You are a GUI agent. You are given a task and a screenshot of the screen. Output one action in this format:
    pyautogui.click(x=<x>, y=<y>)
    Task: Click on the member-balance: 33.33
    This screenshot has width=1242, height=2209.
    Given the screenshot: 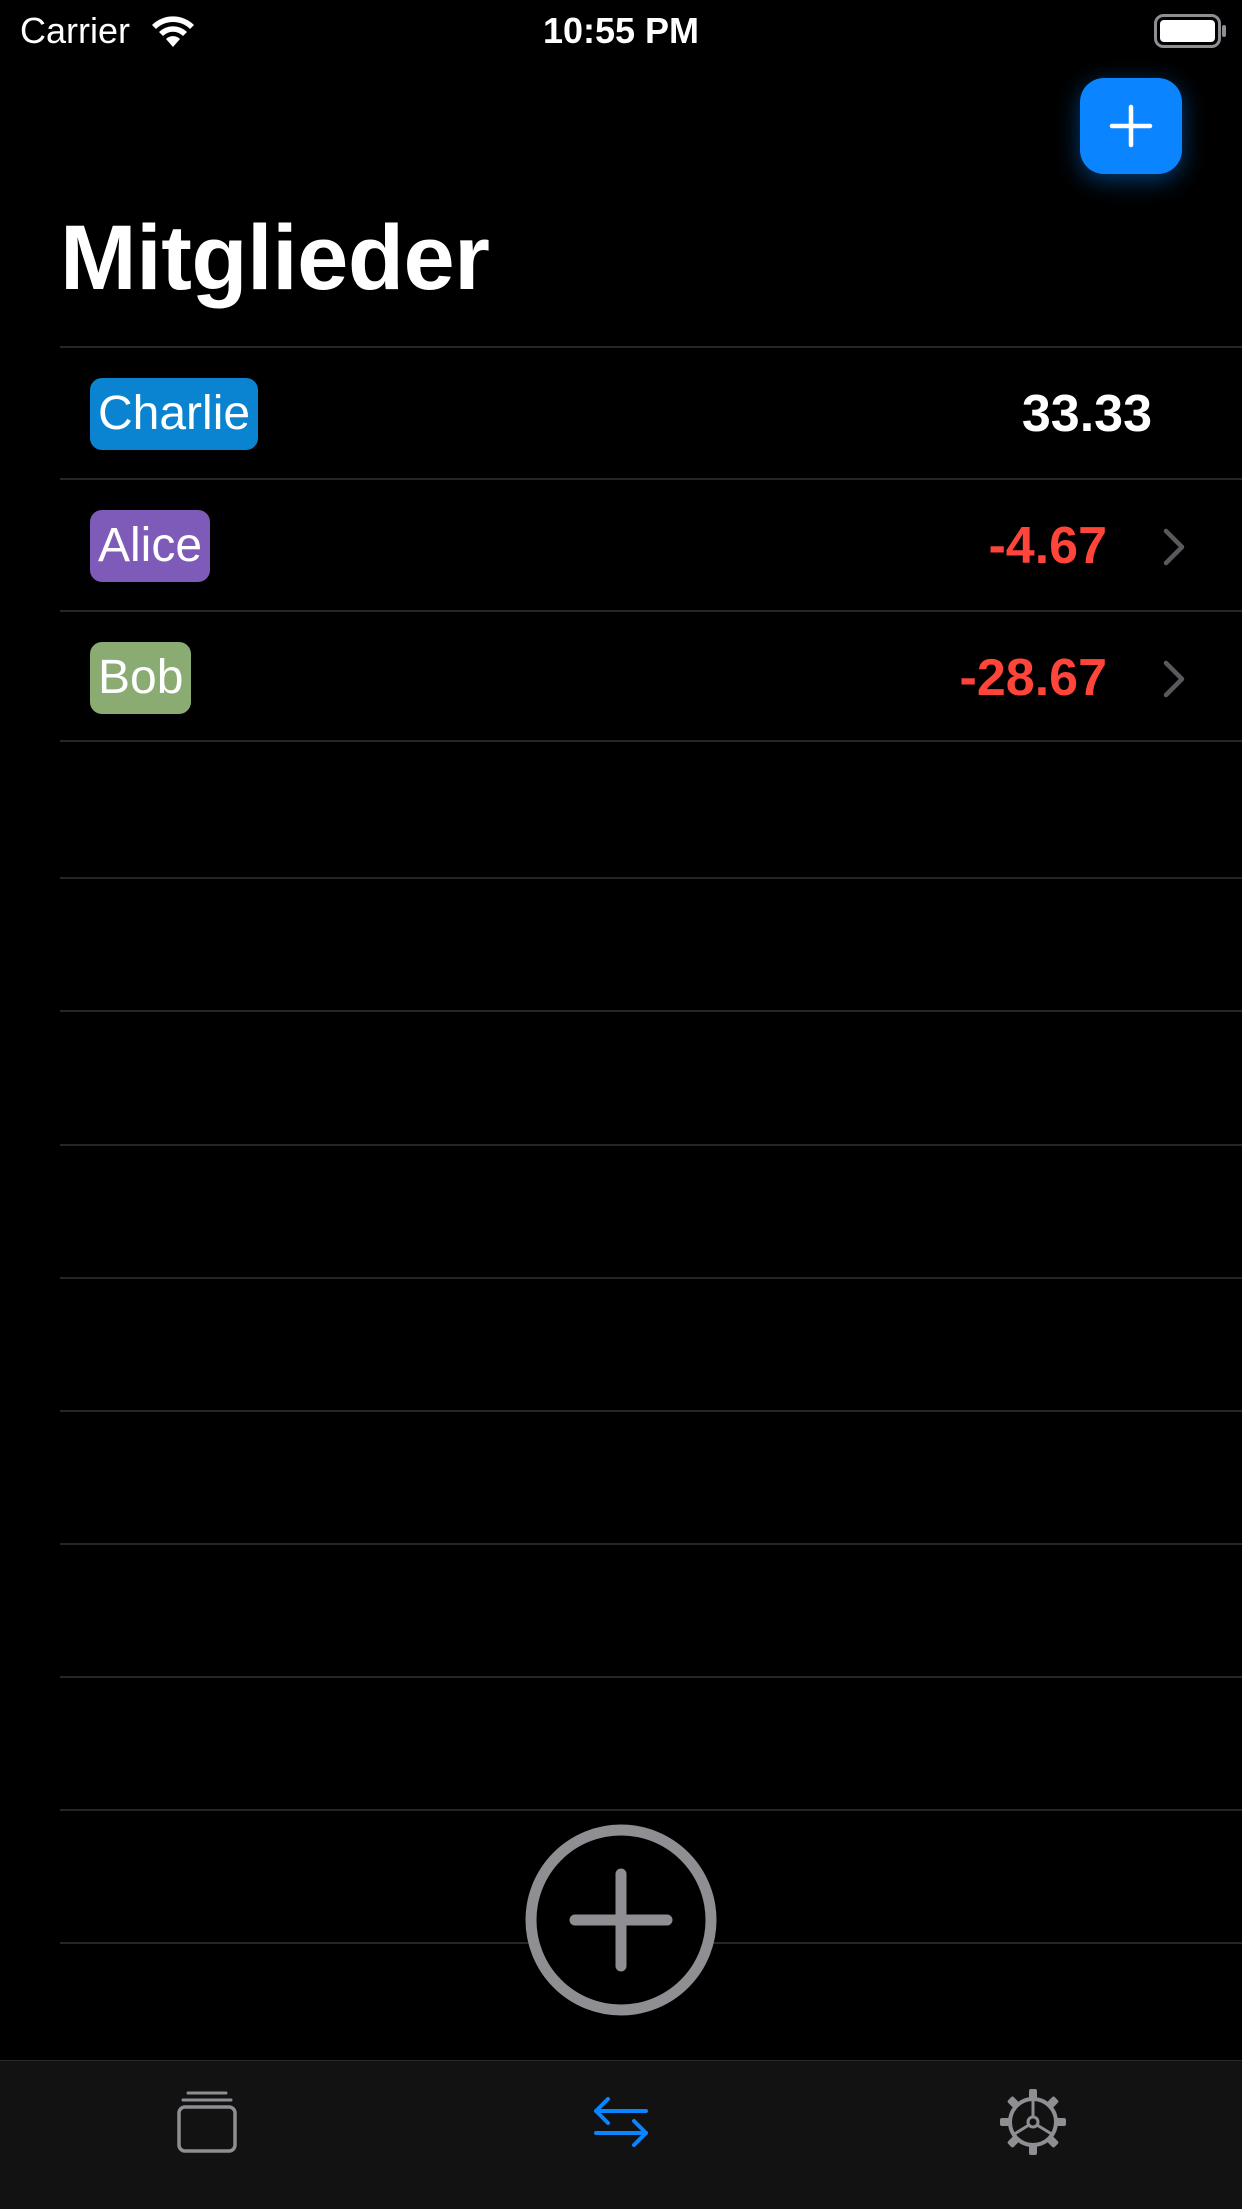 What is the action you would take?
    pyautogui.click(x=1086, y=414)
    